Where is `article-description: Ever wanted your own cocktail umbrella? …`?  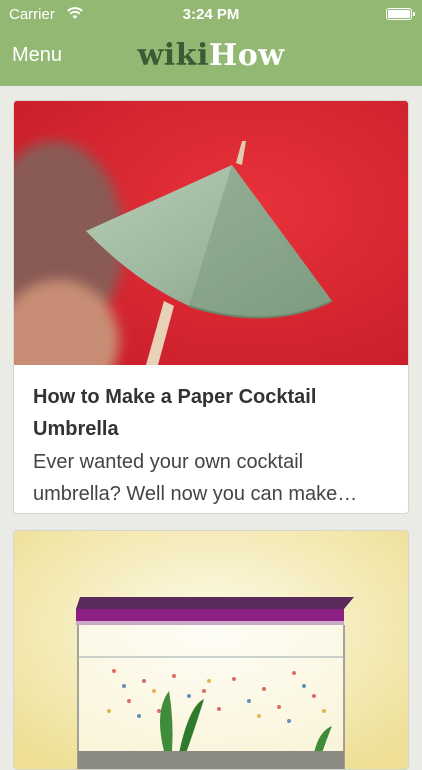
article-description: Ever wanted your own cocktail umbrella? … is located at coordinates (195, 478).